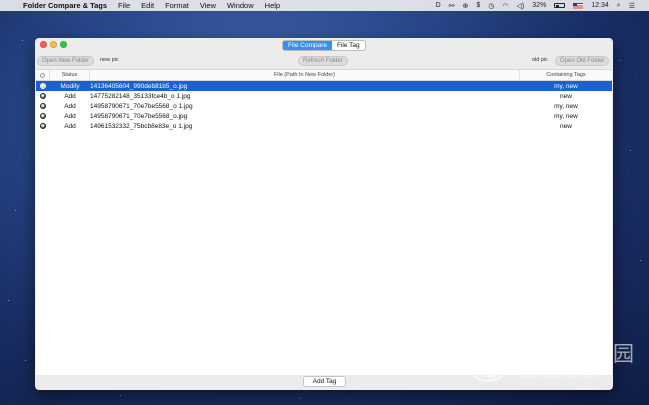 This screenshot has width=649, height=405. I want to click on header-status: Status, so click(70, 75).